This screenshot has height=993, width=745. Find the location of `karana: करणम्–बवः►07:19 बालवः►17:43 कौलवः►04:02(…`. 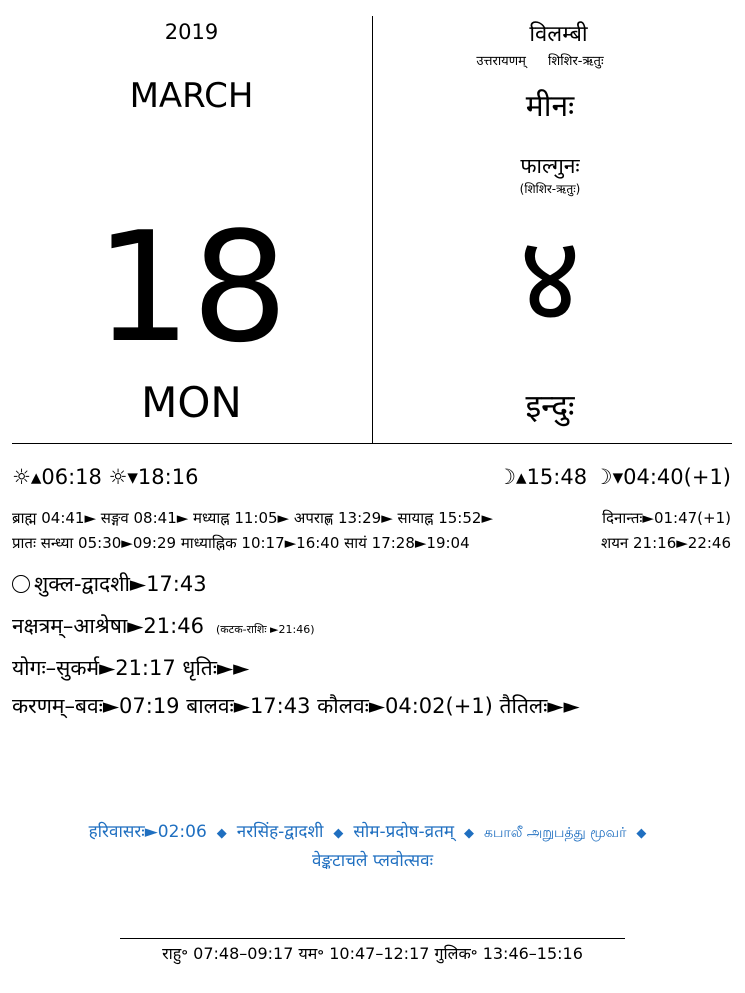

karana: करणम्–बवः►07:19 बालवः►17:43 कौलवः►04:02(… is located at coordinates (296, 706).